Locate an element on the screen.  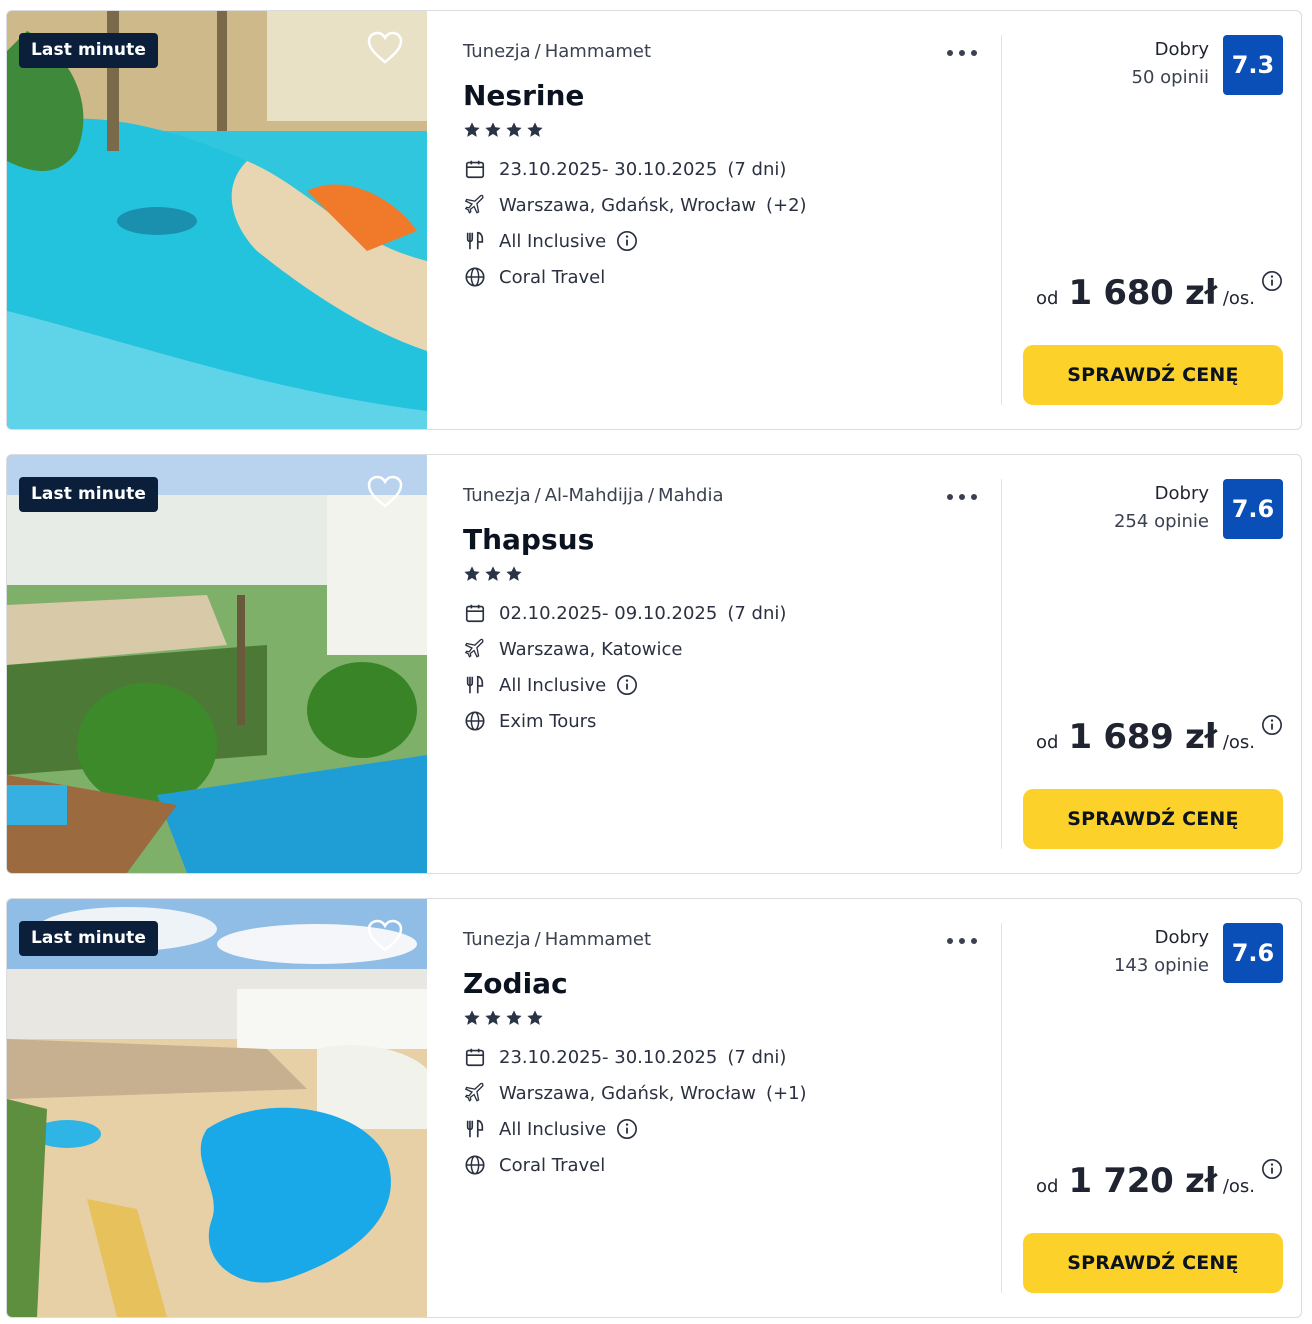
rating-score: 7.3 is located at coordinates (1253, 65).